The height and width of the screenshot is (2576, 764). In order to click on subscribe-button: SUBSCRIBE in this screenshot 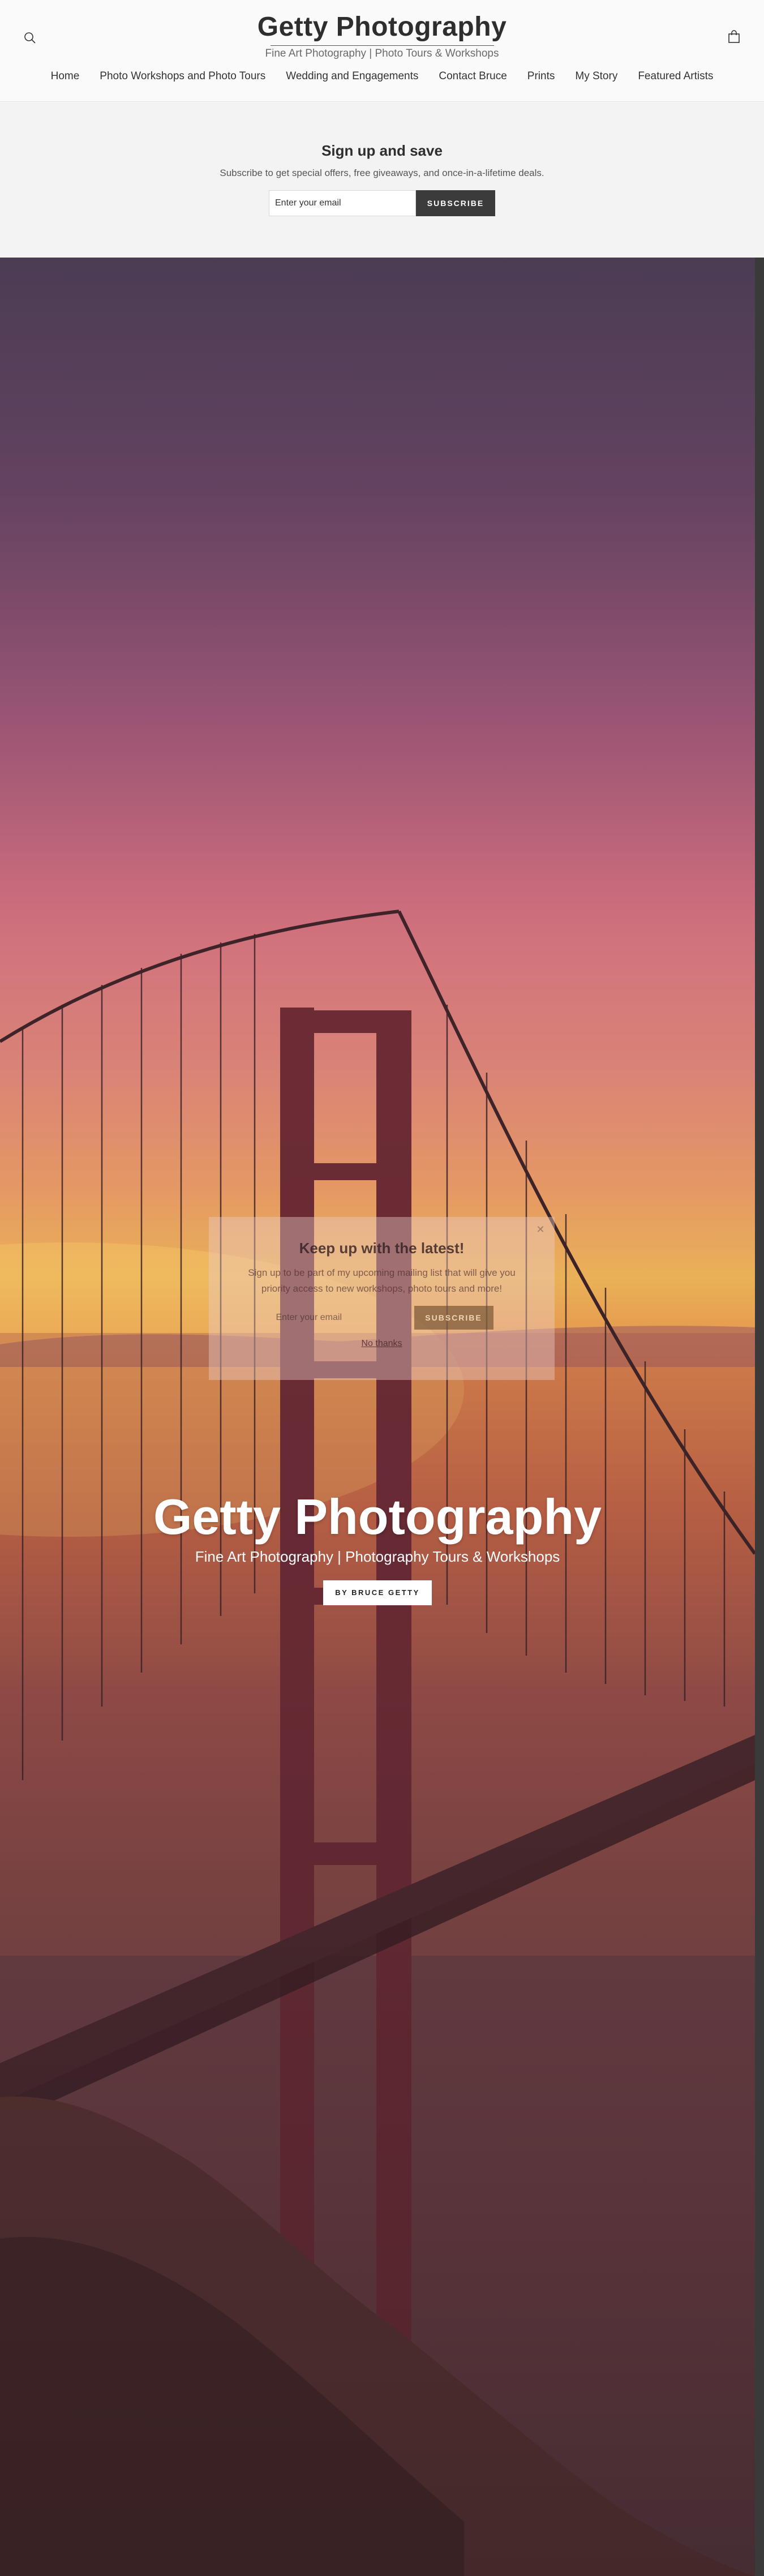, I will do `click(455, 203)`.